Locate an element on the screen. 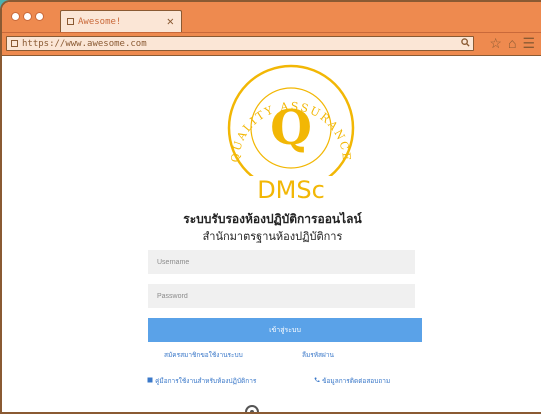 This screenshot has width=541, height=414. menu-icon: ☰ is located at coordinates (528, 43).